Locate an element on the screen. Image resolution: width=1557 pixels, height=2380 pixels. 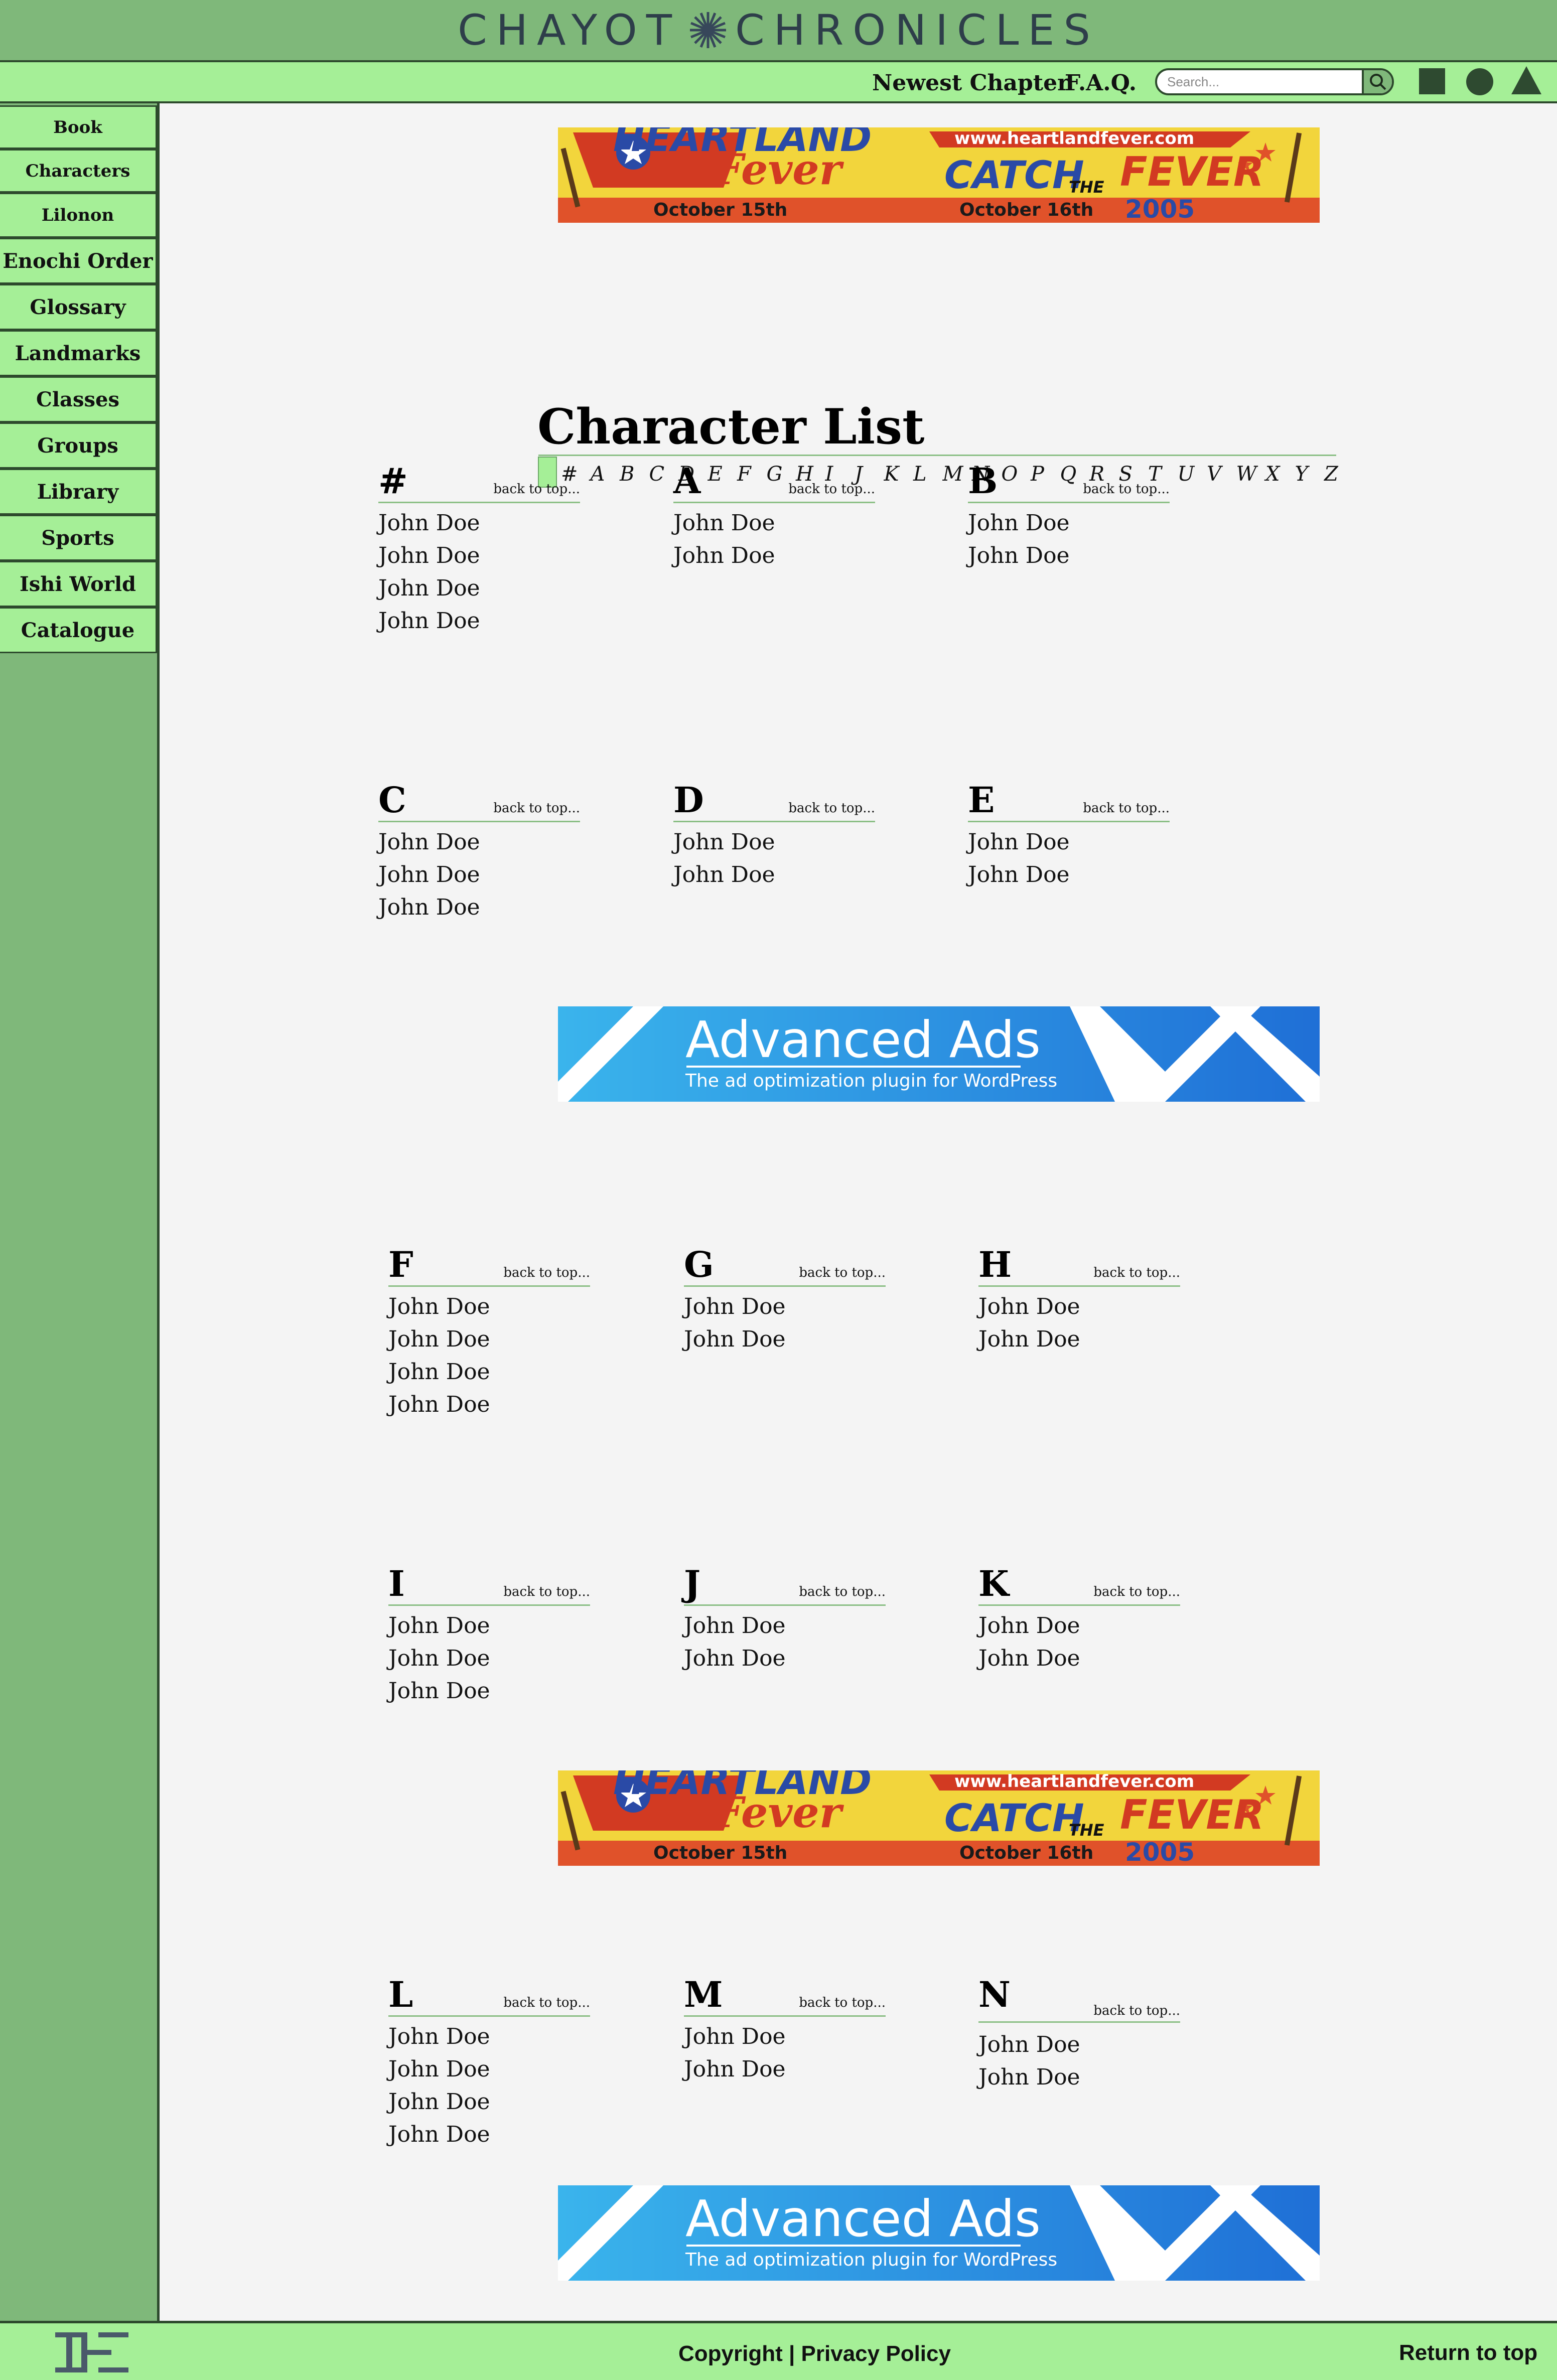
alpha-link: F is located at coordinates (752, 474).